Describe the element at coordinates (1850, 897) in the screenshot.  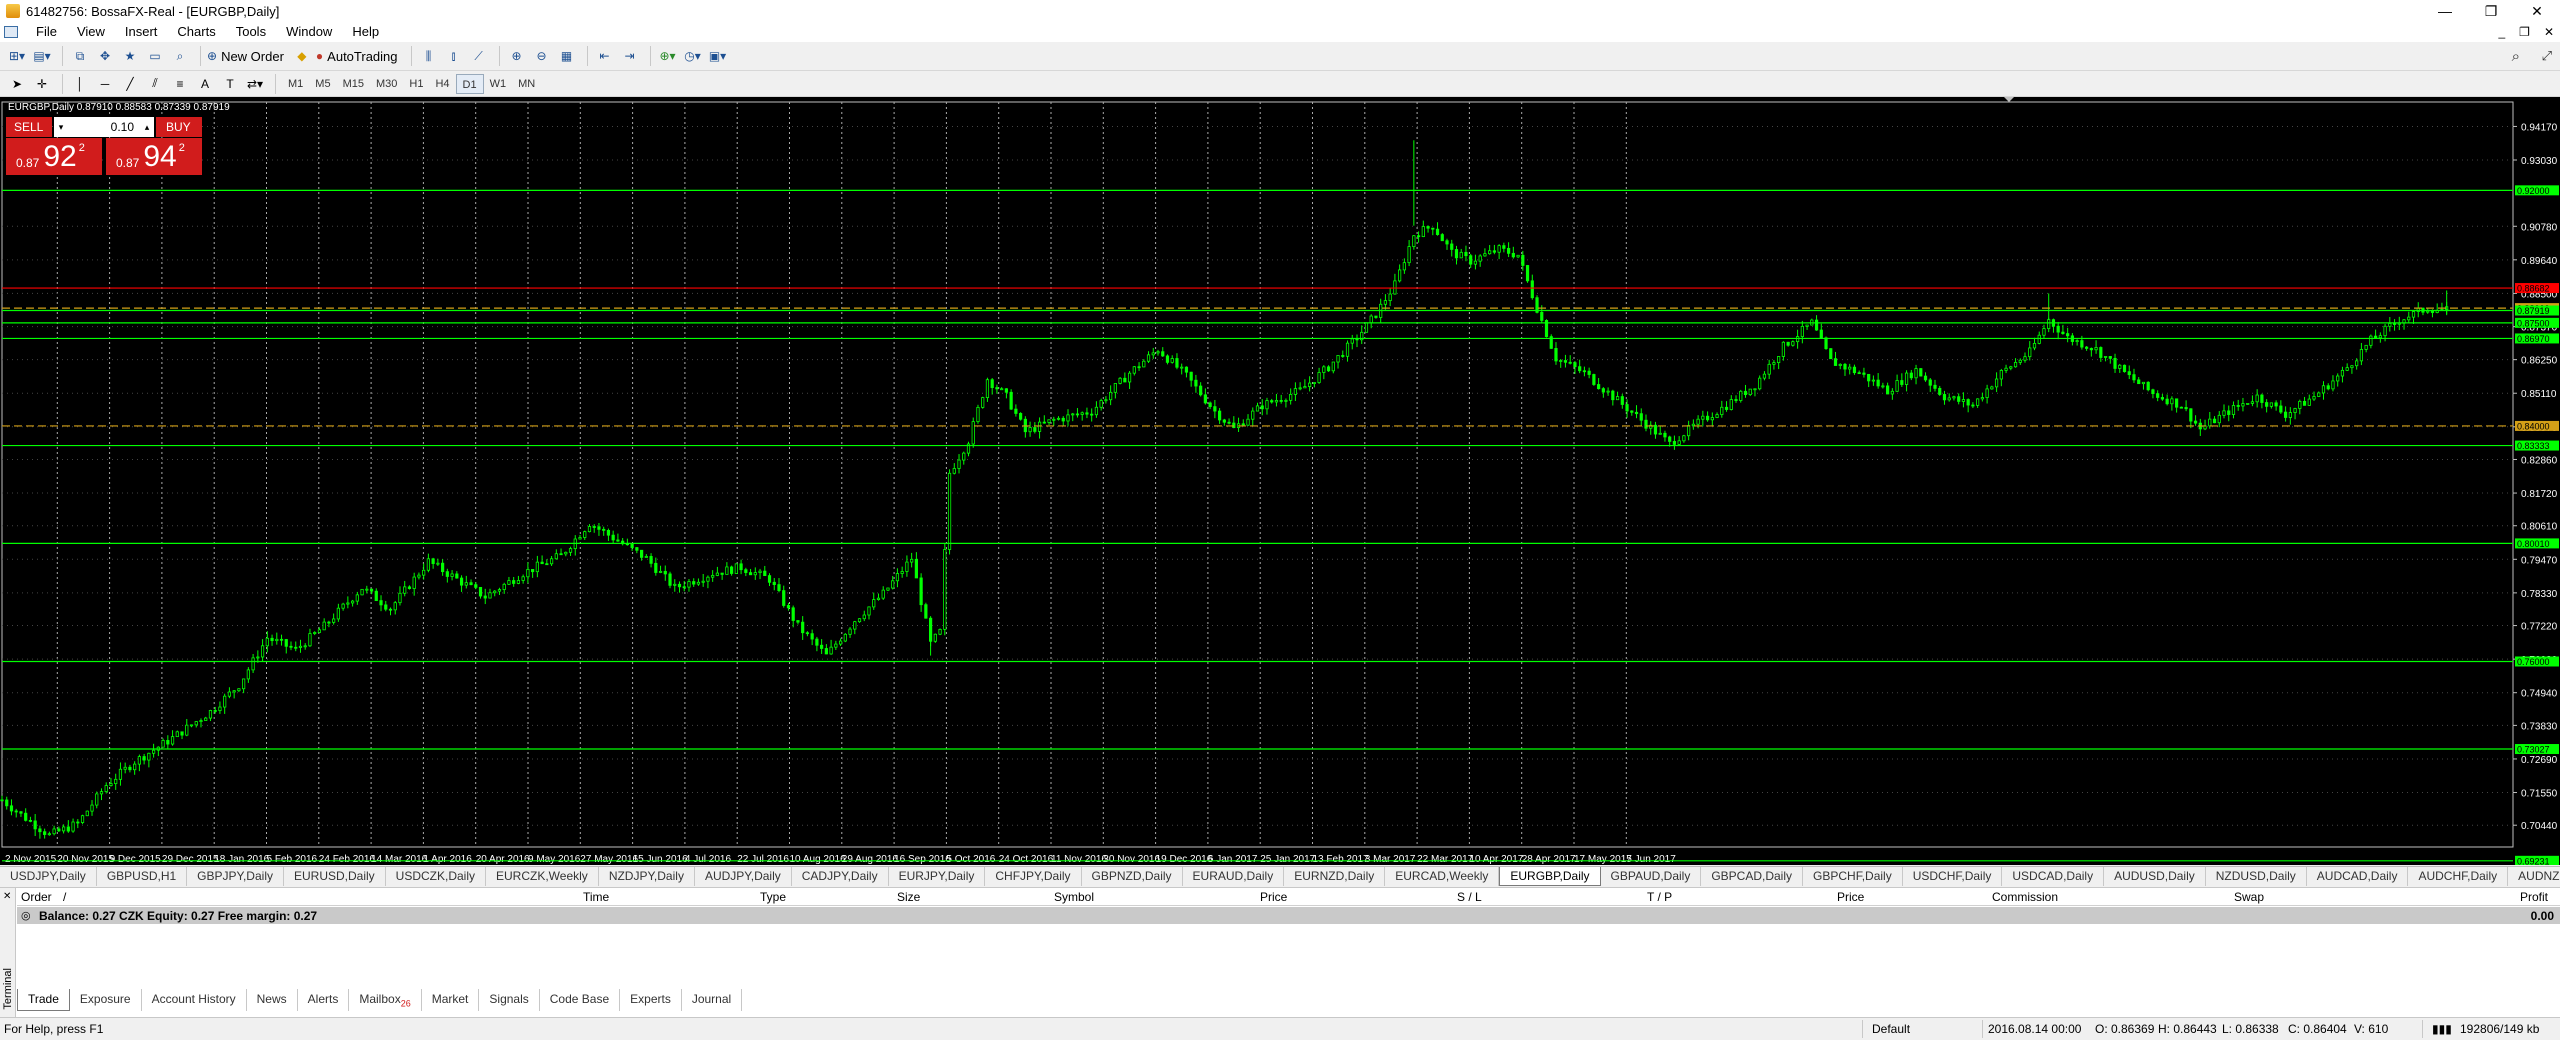
I see `col-current-price: Price` at that location.